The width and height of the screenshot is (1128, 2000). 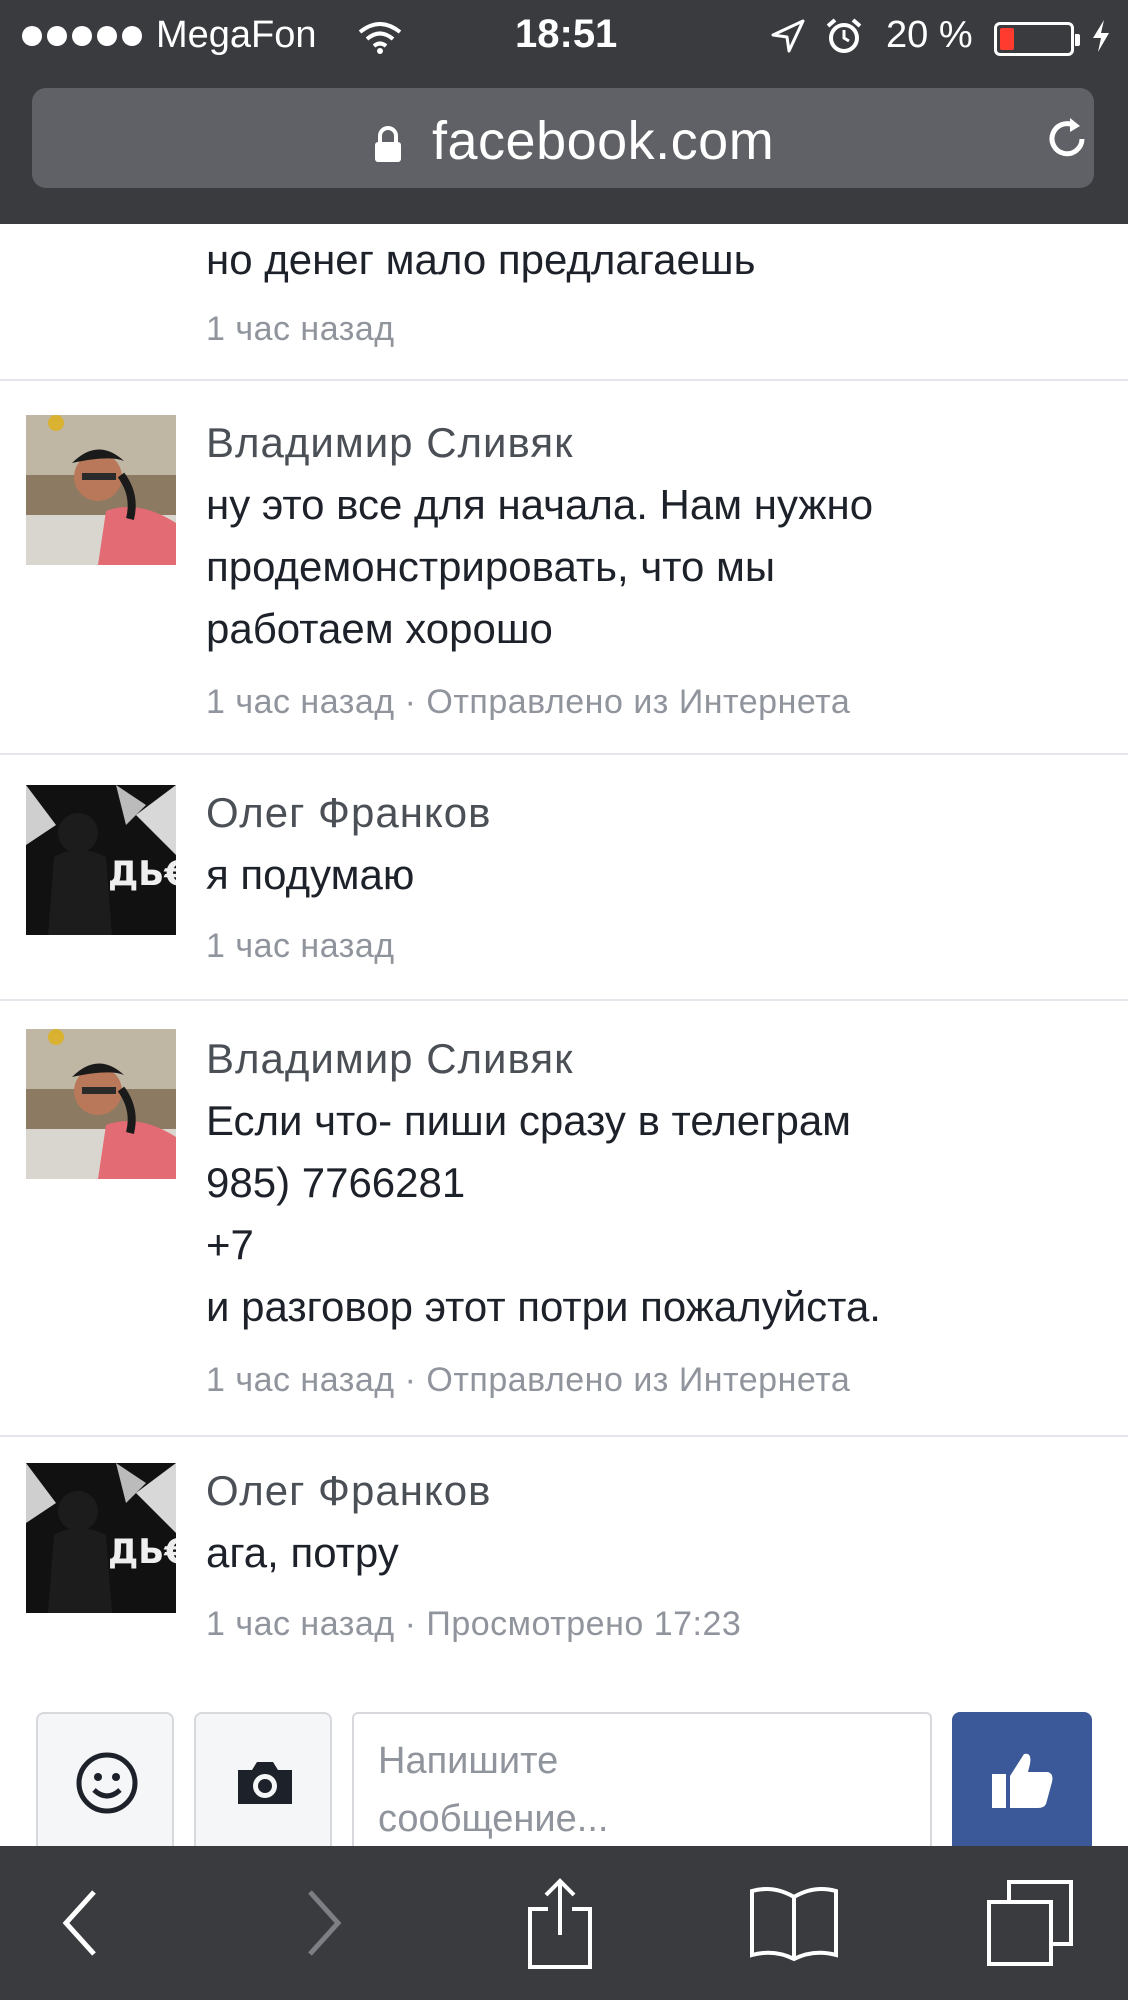 What do you see at coordinates (236, 35) in the screenshot?
I see `carrier-name: MegaFon` at bounding box center [236, 35].